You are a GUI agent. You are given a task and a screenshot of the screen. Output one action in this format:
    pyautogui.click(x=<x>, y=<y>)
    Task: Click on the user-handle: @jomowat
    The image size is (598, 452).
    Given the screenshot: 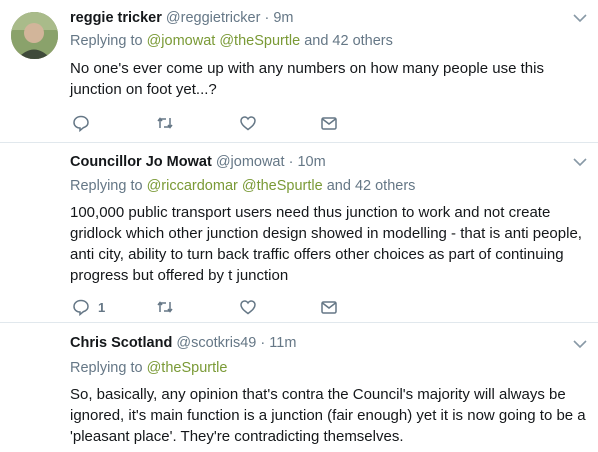 What is the action you would take?
    pyautogui.click(x=250, y=162)
    